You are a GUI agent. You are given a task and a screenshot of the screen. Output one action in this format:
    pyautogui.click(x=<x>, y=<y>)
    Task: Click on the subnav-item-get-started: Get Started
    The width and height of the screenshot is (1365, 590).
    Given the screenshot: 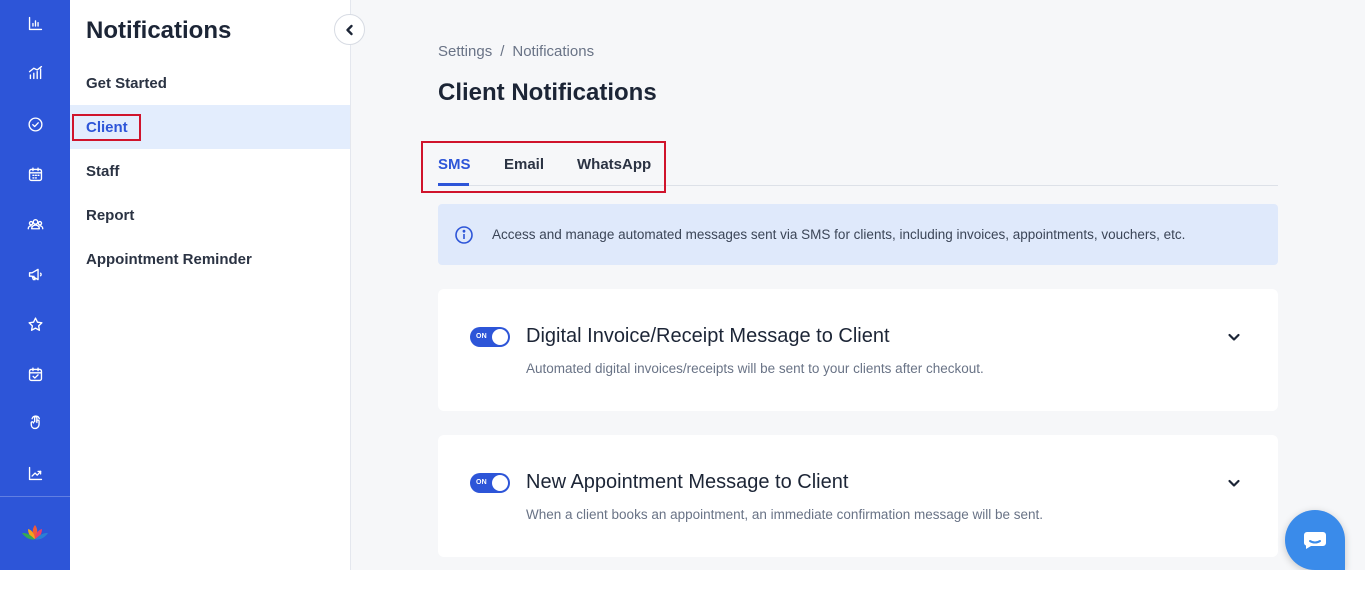 What is the action you would take?
    pyautogui.click(x=210, y=83)
    